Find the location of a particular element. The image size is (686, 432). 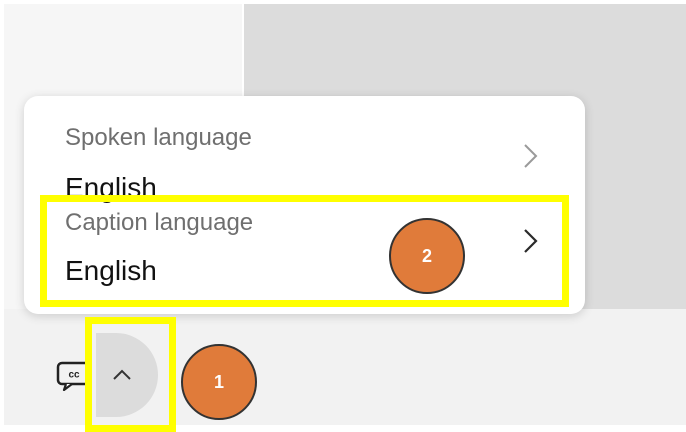

closed-captions-icon: cc is located at coordinates (75, 376).